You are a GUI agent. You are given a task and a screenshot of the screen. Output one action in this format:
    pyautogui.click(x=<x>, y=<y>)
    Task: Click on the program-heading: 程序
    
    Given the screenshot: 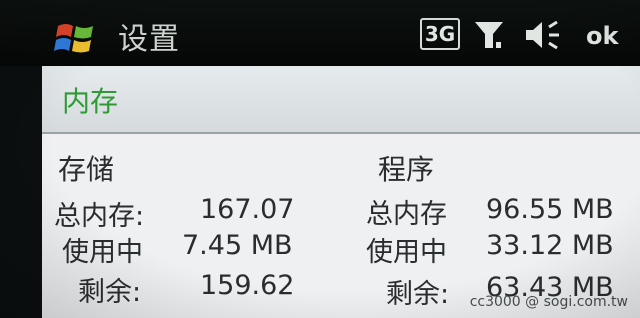 What is the action you would take?
    pyautogui.click(x=406, y=169)
    